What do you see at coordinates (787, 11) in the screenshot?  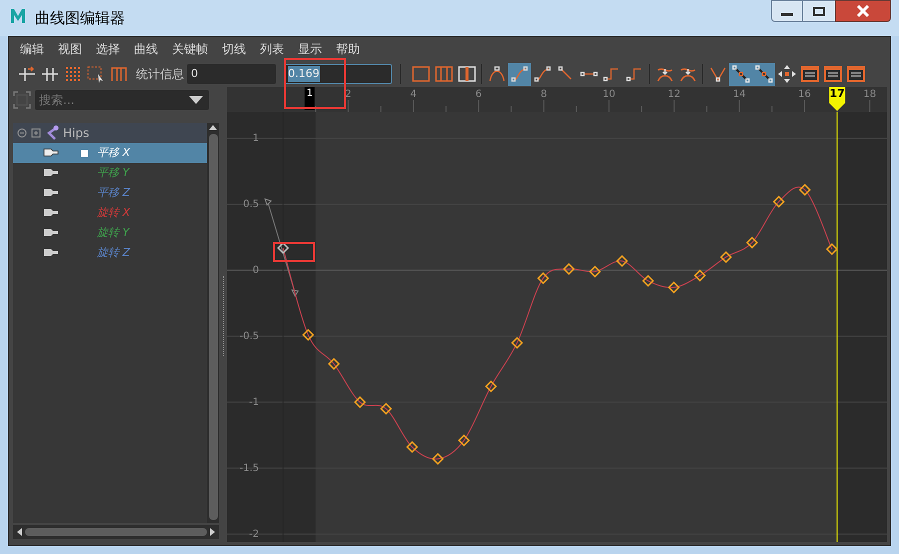 I see `minimize-button` at bounding box center [787, 11].